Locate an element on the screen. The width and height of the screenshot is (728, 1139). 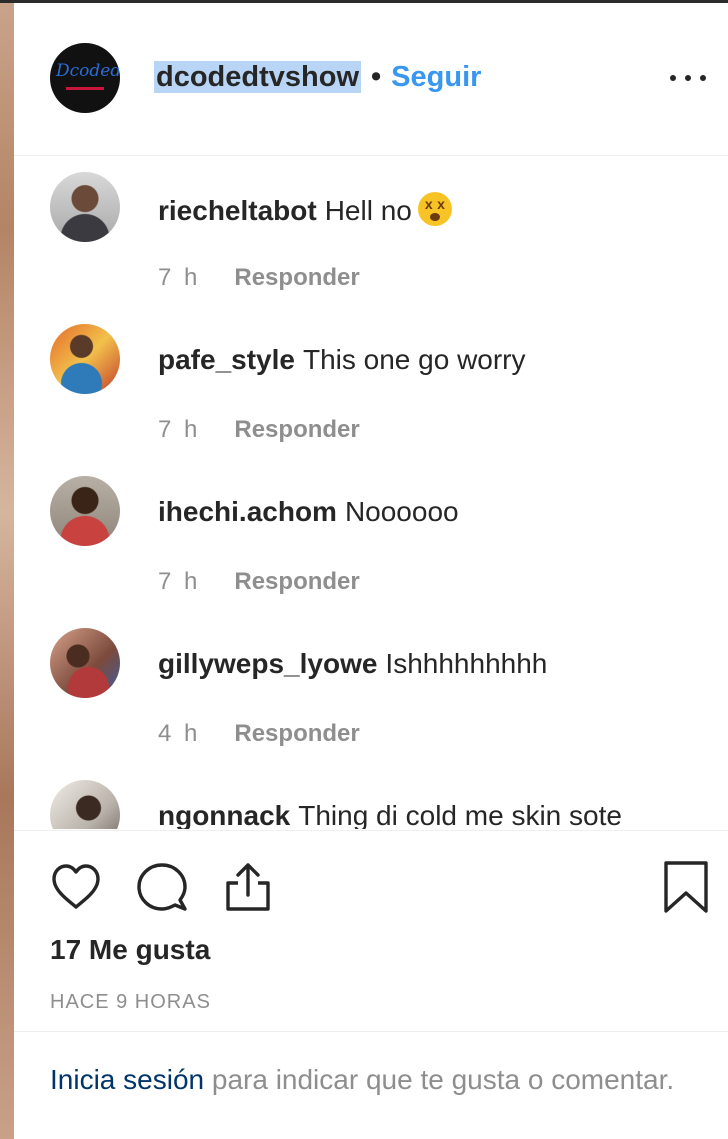
comment-text: pafe_style This one go worry is located at coordinates (342, 360).